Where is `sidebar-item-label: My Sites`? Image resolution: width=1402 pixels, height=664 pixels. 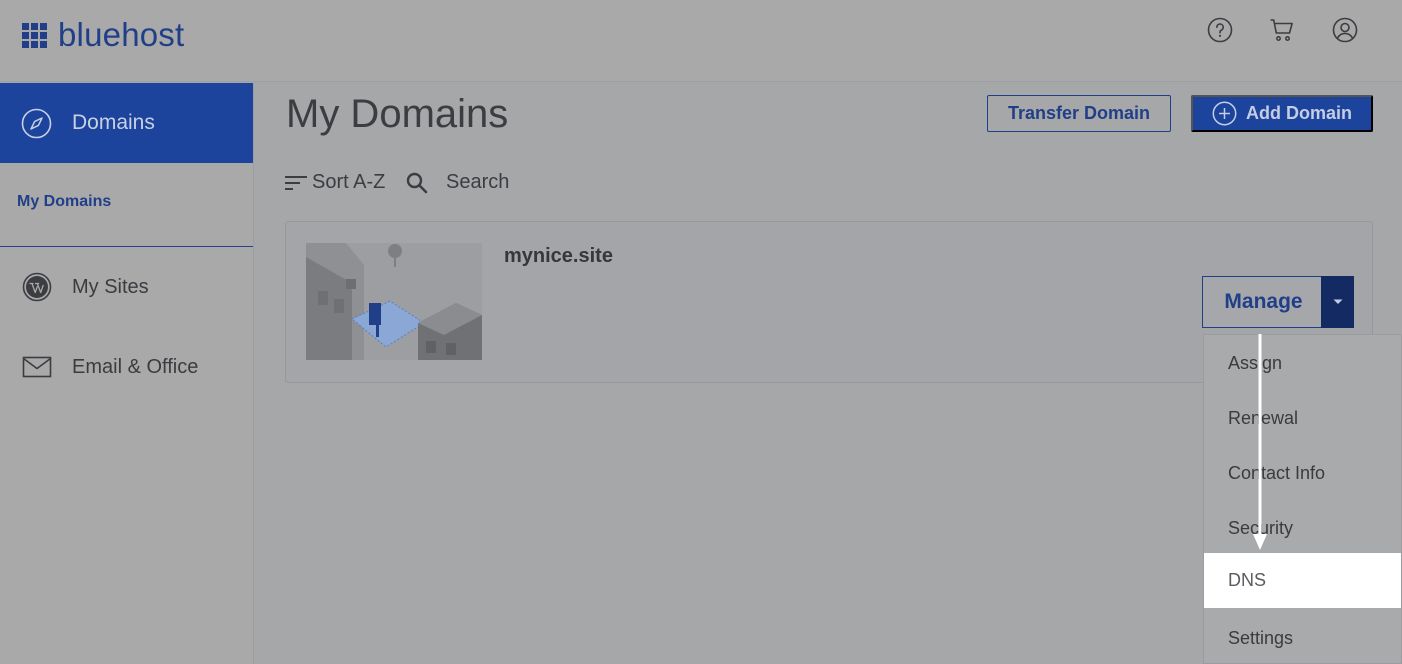
sidebar-item-label: My Sites is located at coordinates (110, 286).